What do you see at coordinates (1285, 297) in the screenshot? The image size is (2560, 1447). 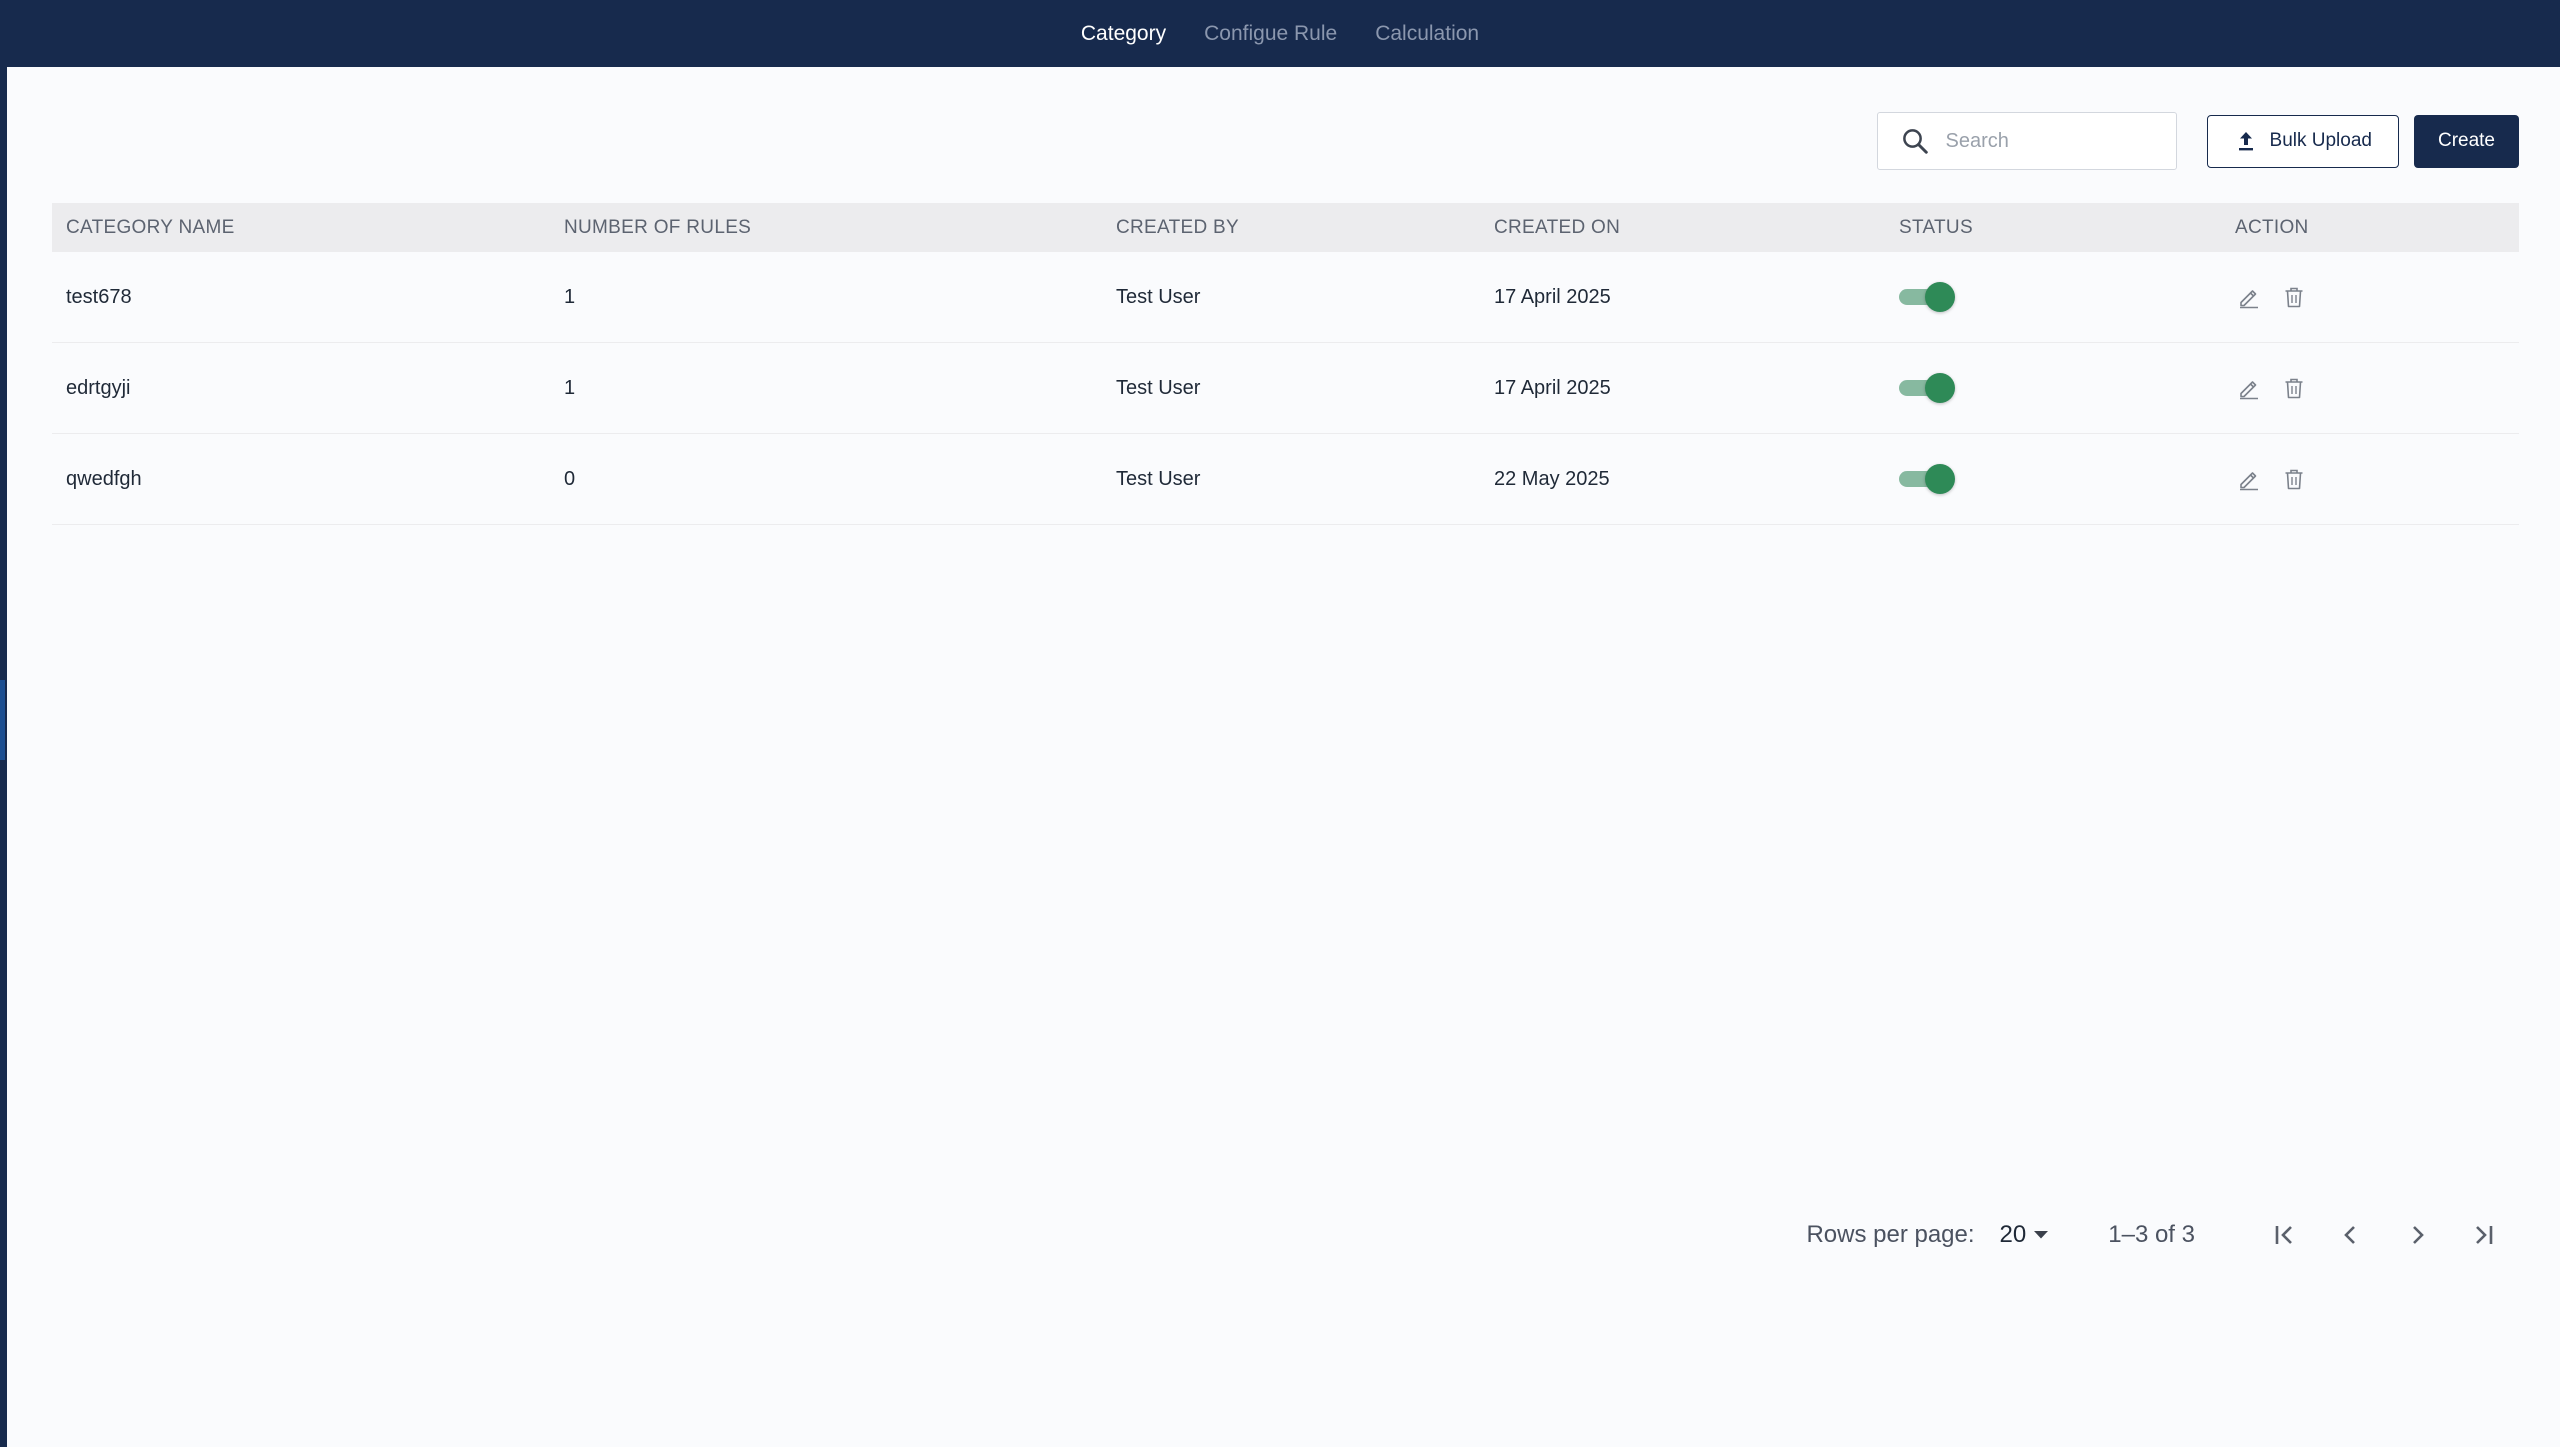 I see `table-row: test678 1 Test User 17 April 2025` at bounding box center [1285, 297].